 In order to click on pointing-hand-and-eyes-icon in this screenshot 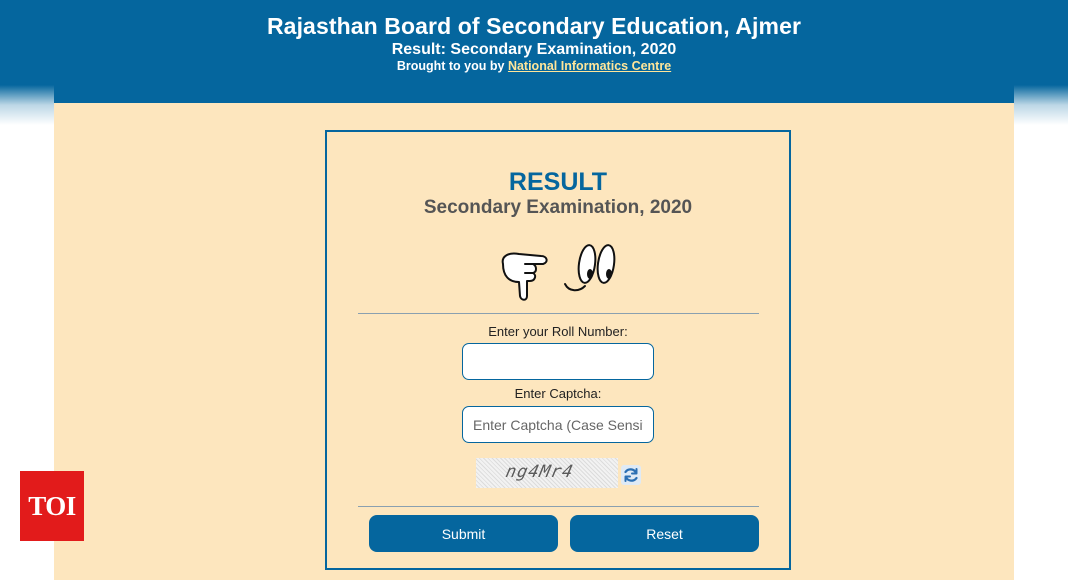, I will do `click(558, 272)`.